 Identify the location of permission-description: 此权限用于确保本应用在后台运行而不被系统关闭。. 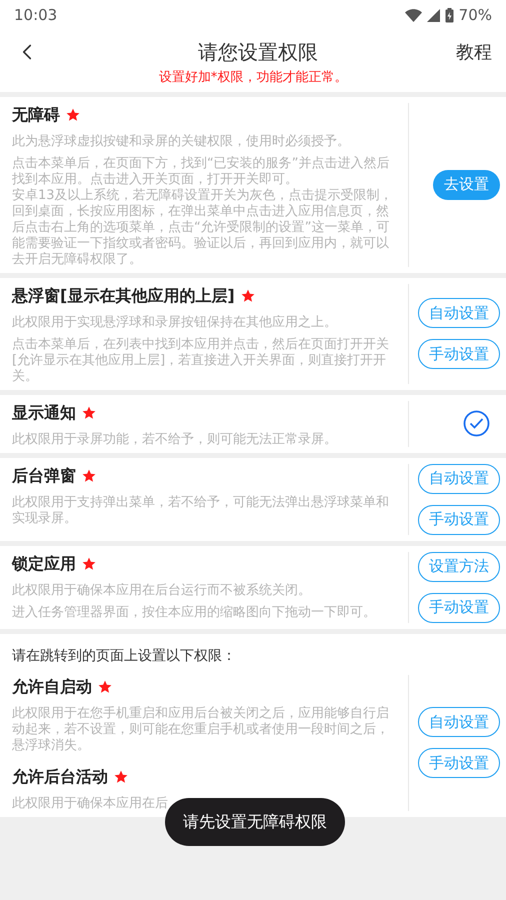
(162, 590).